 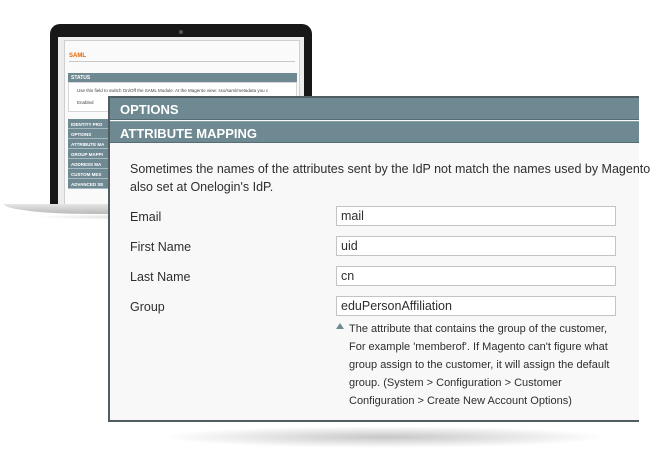 What do you see at coordinates (85, 102) in the screenshot?
I see `background-status-value: Enabled` at bounding box center [85, 102].